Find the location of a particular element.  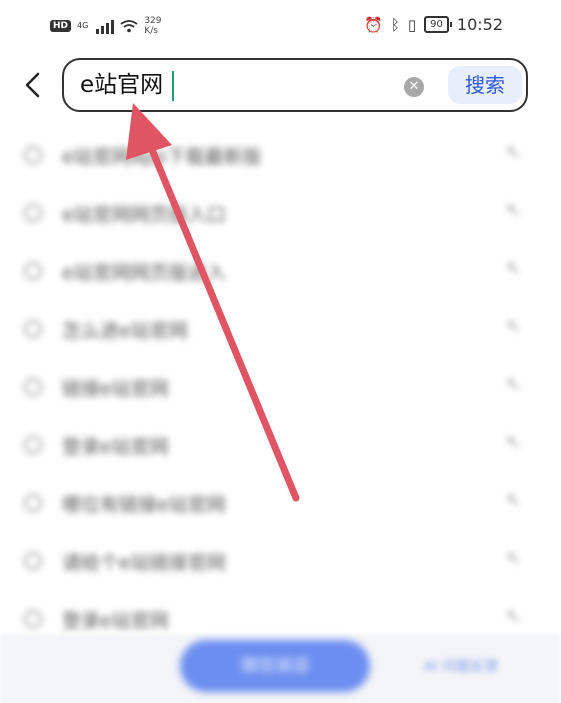

speed-value: 329 is located at coordinates (153, 21).